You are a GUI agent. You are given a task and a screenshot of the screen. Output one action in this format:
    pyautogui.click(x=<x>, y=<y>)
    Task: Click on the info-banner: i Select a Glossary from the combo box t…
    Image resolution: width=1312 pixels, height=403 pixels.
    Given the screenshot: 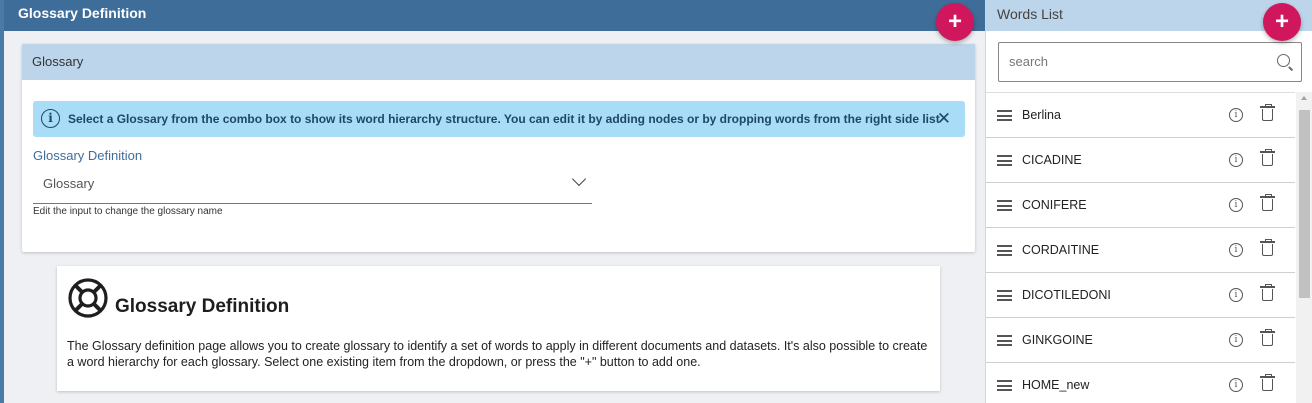 What is the action you would take?
    pyautogui.click(x=499, y=119)
    